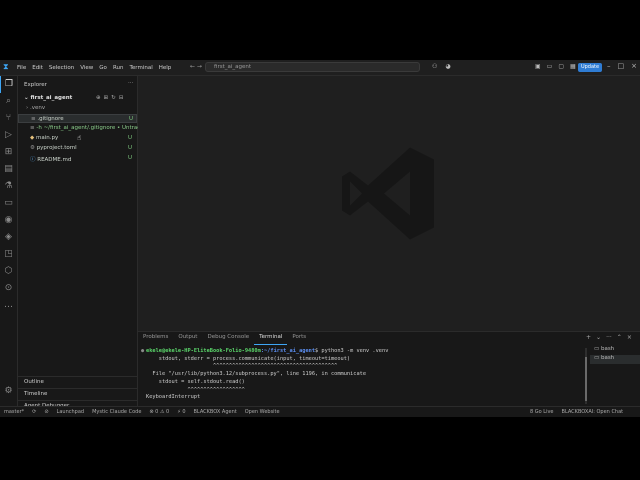  Describe the element at coordinates (77, 394) in the screenshot. I see `timeline-section: Timeline` at that location.